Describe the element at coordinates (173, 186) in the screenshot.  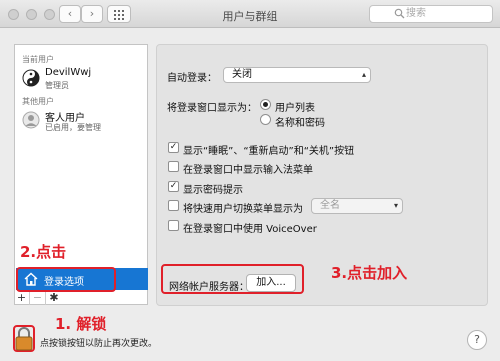
I see `checkbox-password-hints: ✓` at that location.